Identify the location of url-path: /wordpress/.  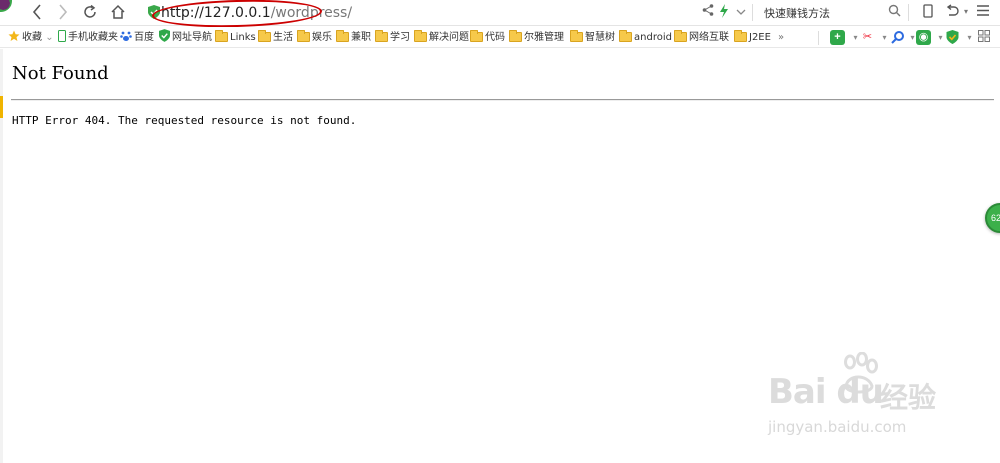
(311, 13).